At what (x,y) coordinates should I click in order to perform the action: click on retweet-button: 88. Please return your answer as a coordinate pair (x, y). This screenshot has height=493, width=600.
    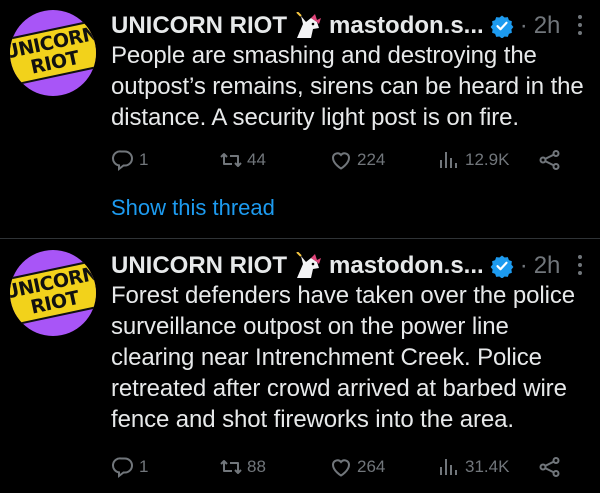
    Looking at the image, I should click on (242, 467).